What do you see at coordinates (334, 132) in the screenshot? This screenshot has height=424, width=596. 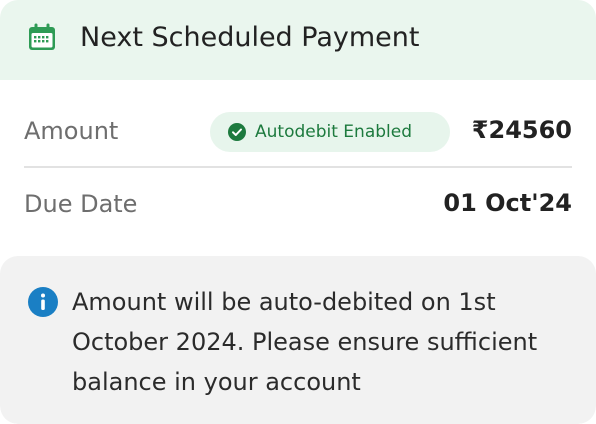 I see `autodebit-badge-text: Autodebit Enabled` at bounding box center [334, 132].